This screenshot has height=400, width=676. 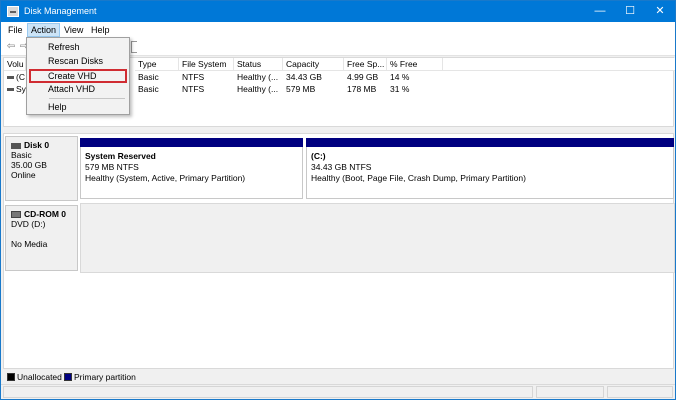 What do you see at coordinates (258, 64) in the screenshot?
I see `column-header-status: Status` at bounding box center [258, 64].